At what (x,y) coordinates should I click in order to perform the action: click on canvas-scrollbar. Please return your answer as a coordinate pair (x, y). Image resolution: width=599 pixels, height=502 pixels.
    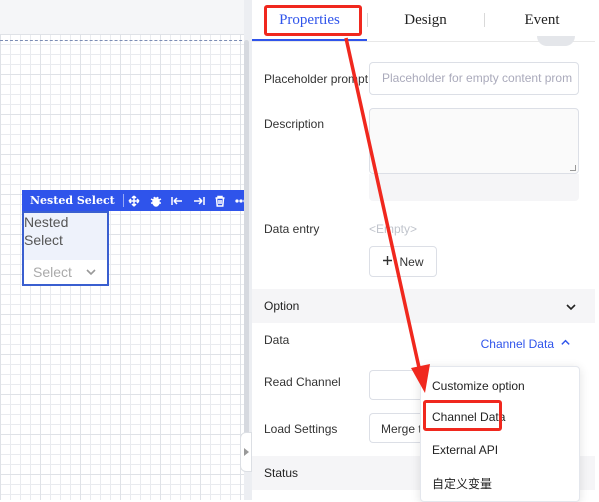
    Looking at the image, I should click on (246, 255).